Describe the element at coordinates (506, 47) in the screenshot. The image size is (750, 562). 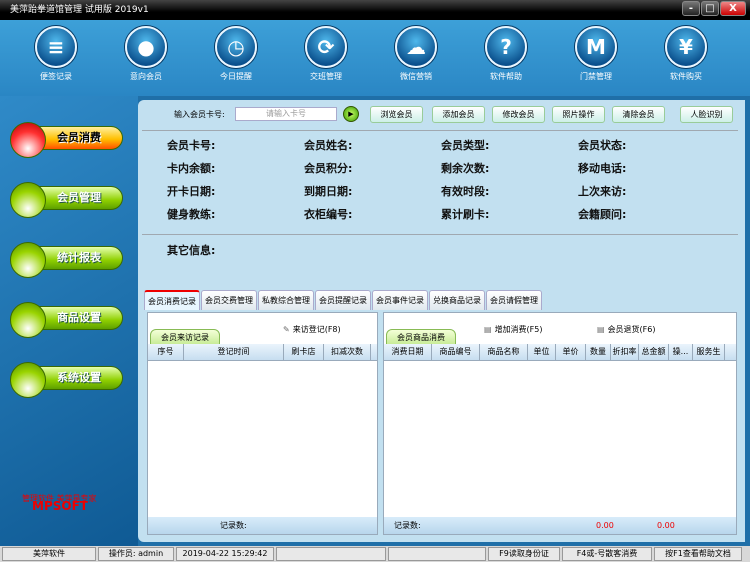
I see `help-icon: ?` at that location.